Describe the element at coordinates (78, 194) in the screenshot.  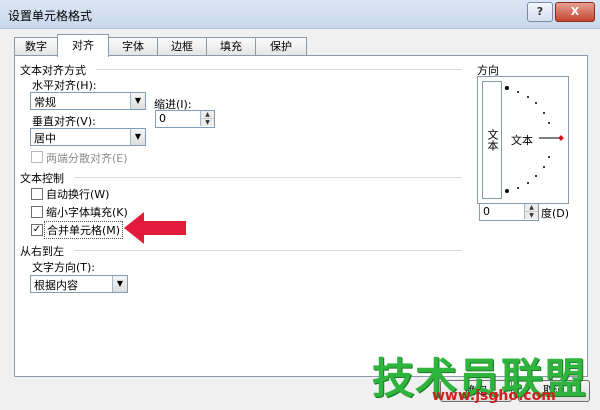
I see `wrap-text-label: 自动换行(W)` at that location.